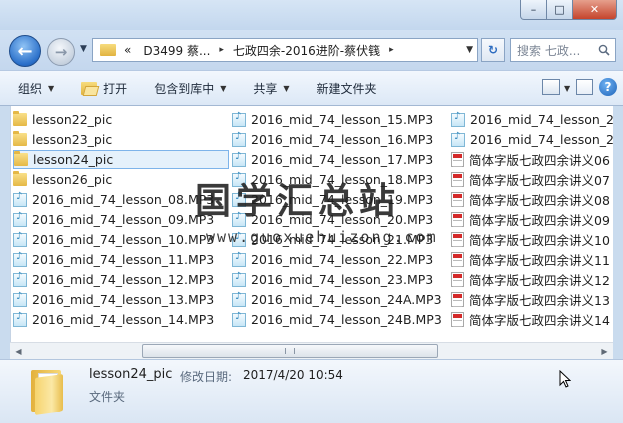  What do you see at coordinates (61, 52) in the screenshot?
I see `forward-button: →` at bounding box center [61, 52].